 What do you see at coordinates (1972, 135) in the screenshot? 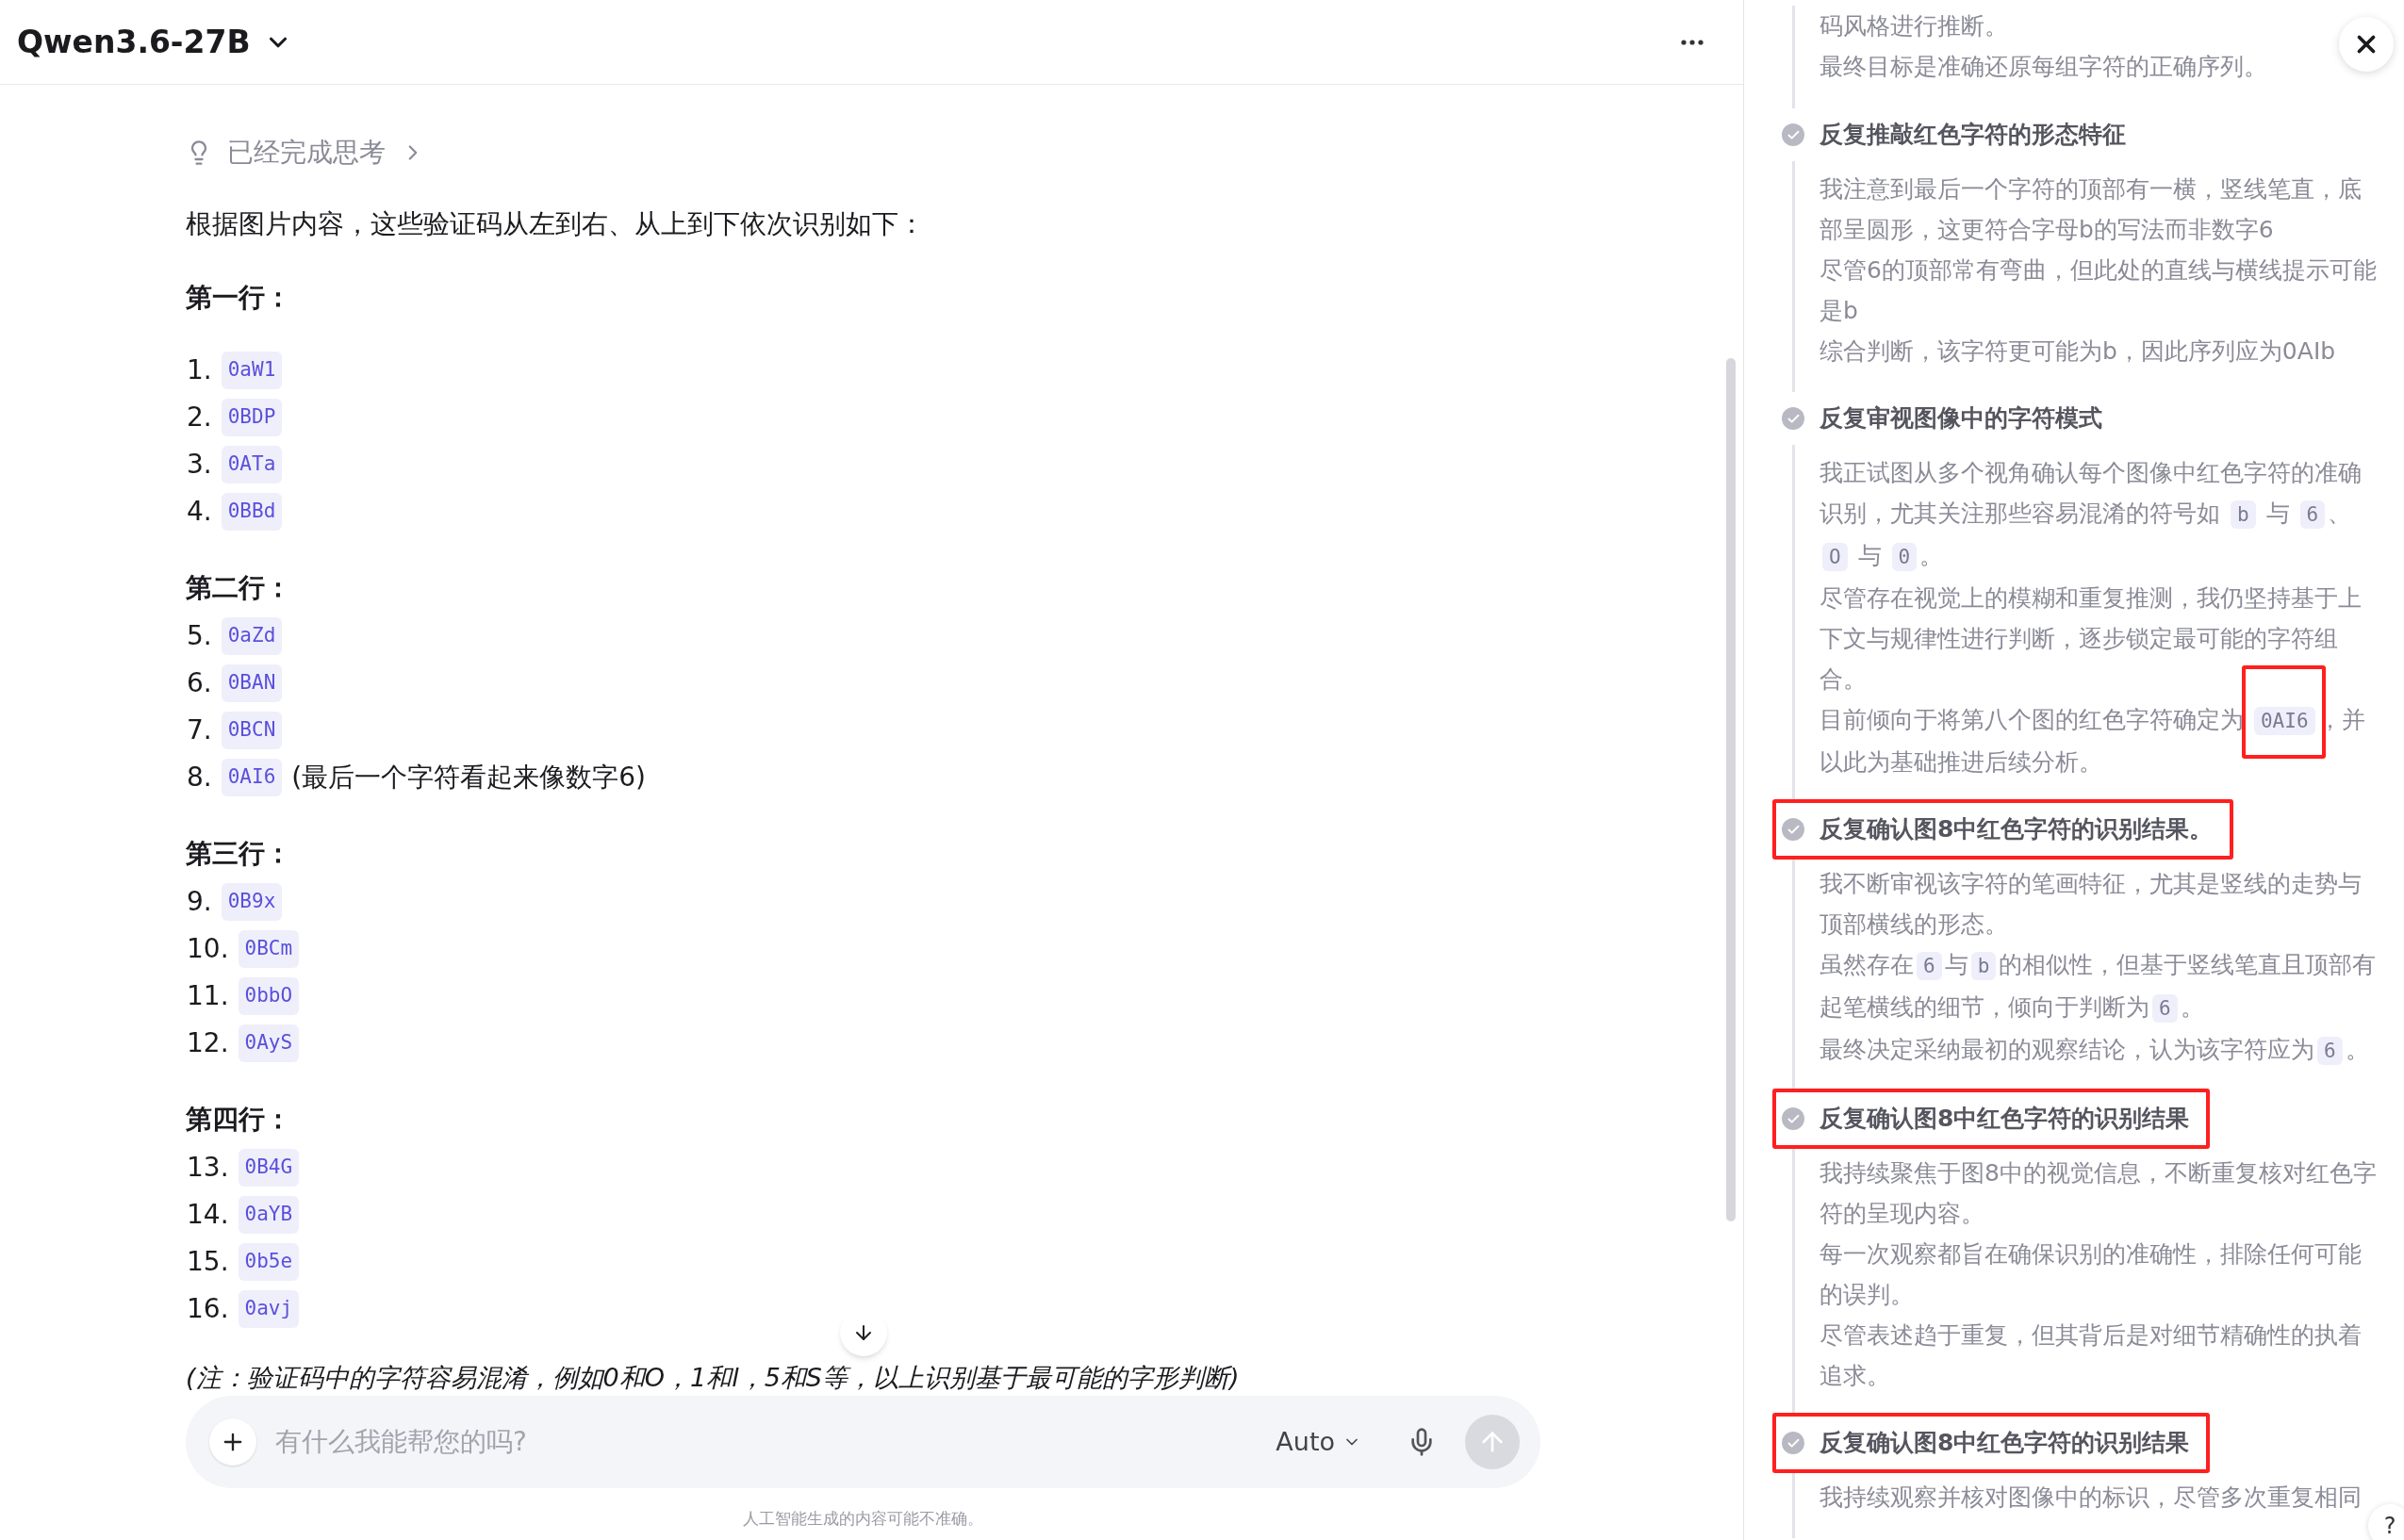
I see `step-title: 反复推敲红色字符的形态特征` at bounding box center [1972, 135].